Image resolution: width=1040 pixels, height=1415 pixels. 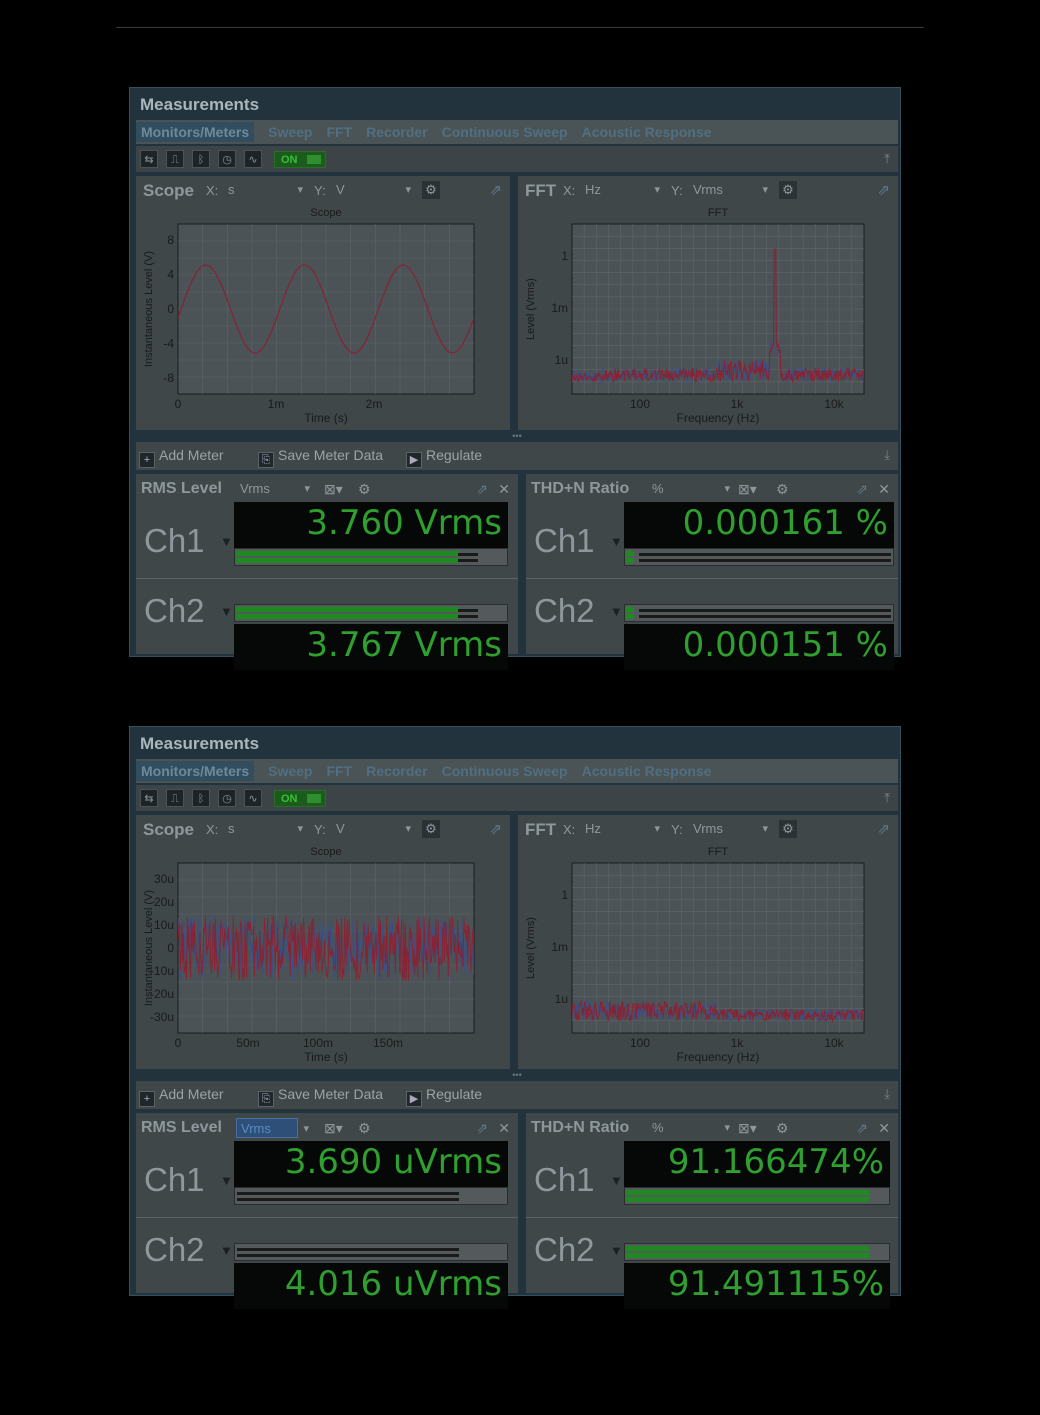 I want to click on x-axis-label: X:, so click(x=569, y=829).